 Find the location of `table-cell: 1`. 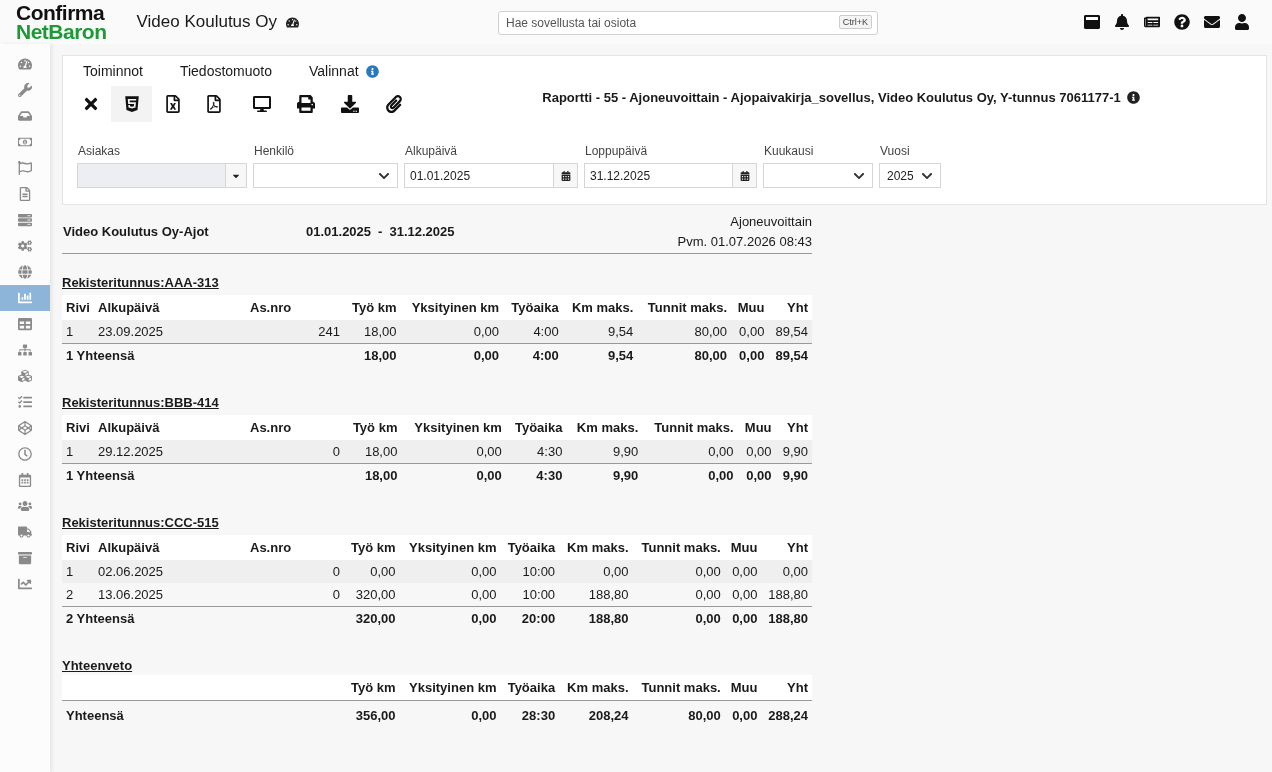

table-cell: 1 is located at coordinates (78, 571).